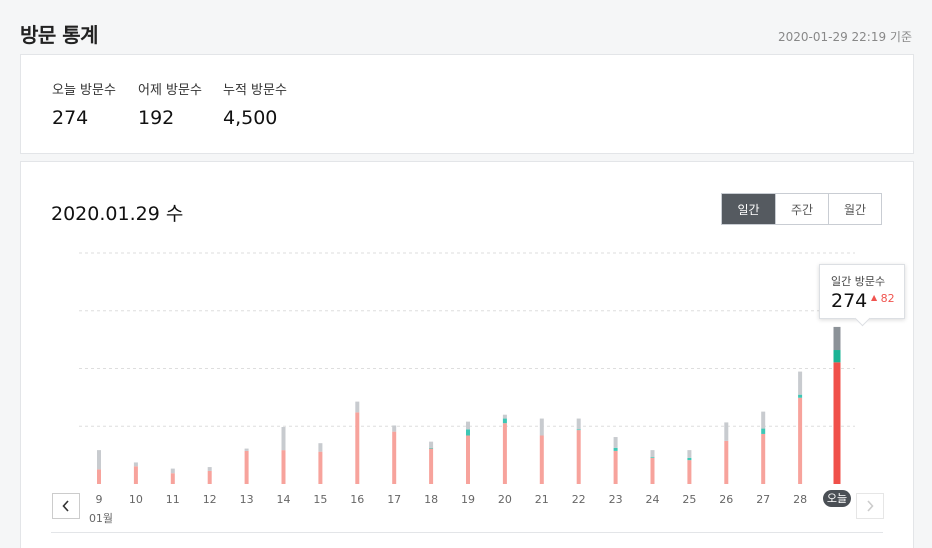  I want to click on bar-12-s0, so click(209, 477).